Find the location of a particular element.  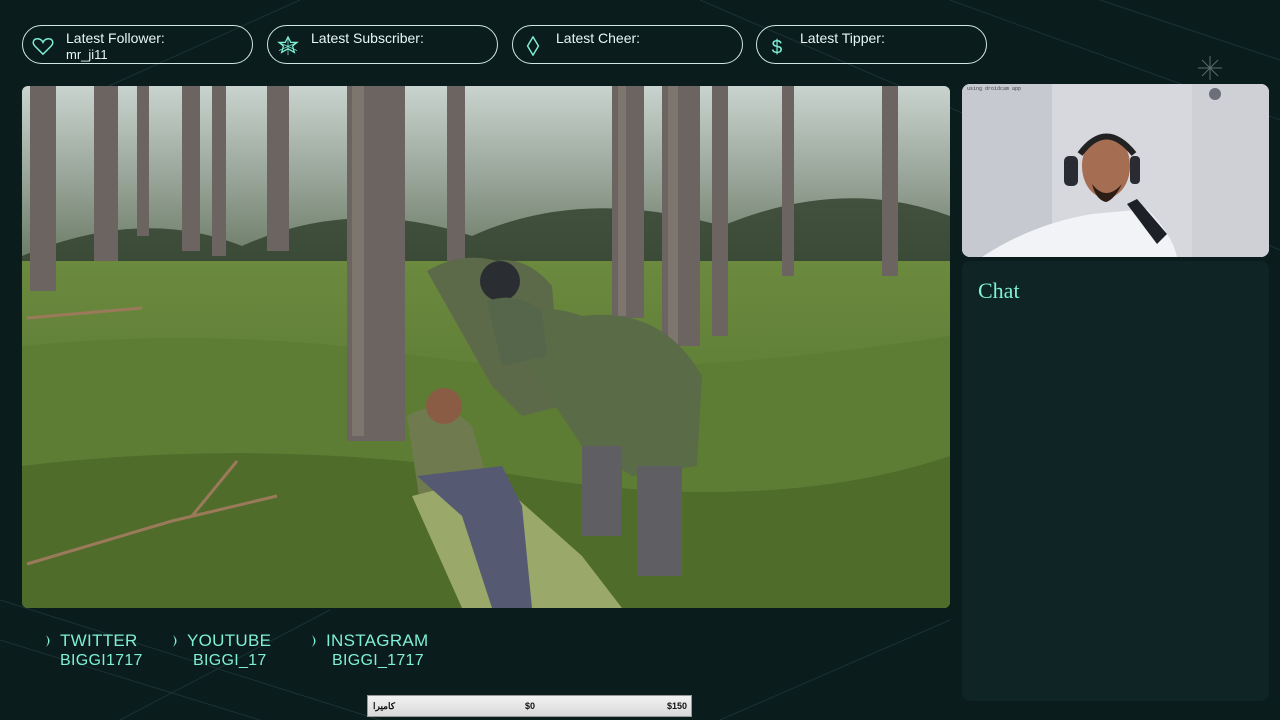

streamer-webcam-image is located at coordinates (1115, 170).